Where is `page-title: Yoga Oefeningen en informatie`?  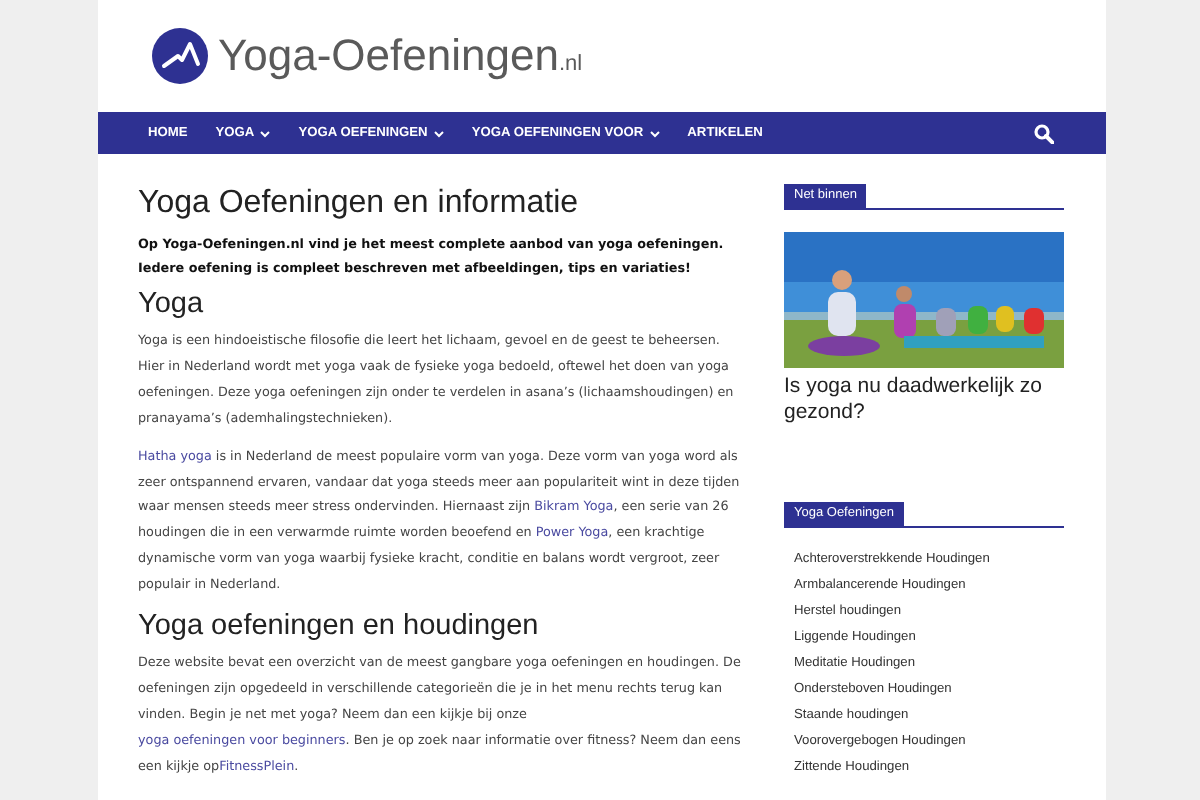 page-title: Yoga Oefeningen en informatie is located at coordinates (359, 204).